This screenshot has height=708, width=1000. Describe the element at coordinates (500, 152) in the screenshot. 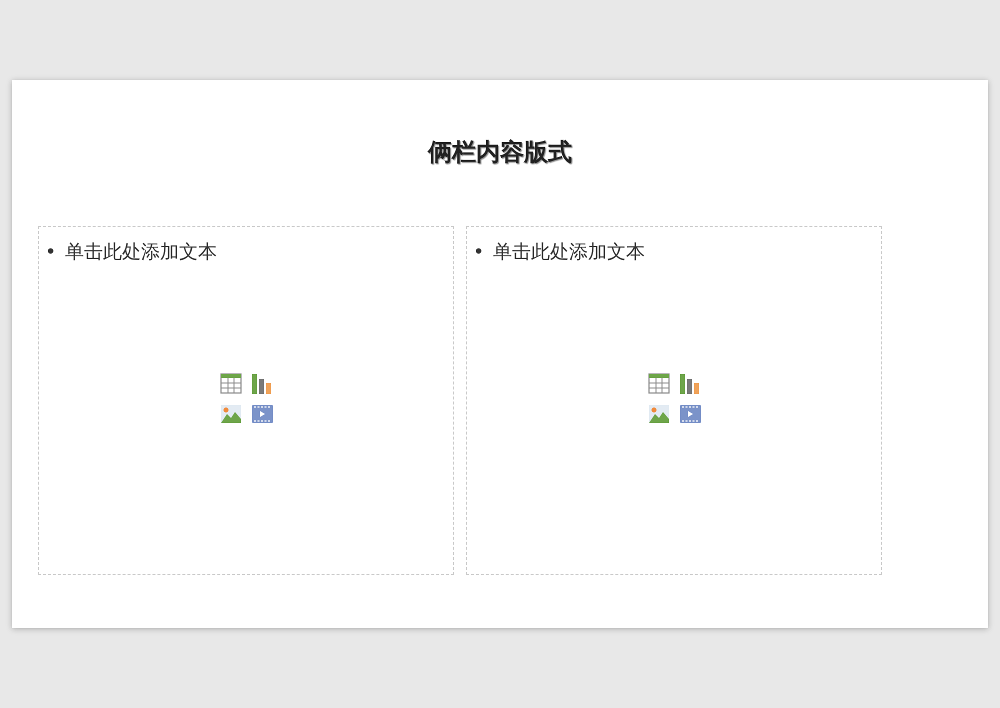

I see `slide-title: 俩栏内容版式` at that location.